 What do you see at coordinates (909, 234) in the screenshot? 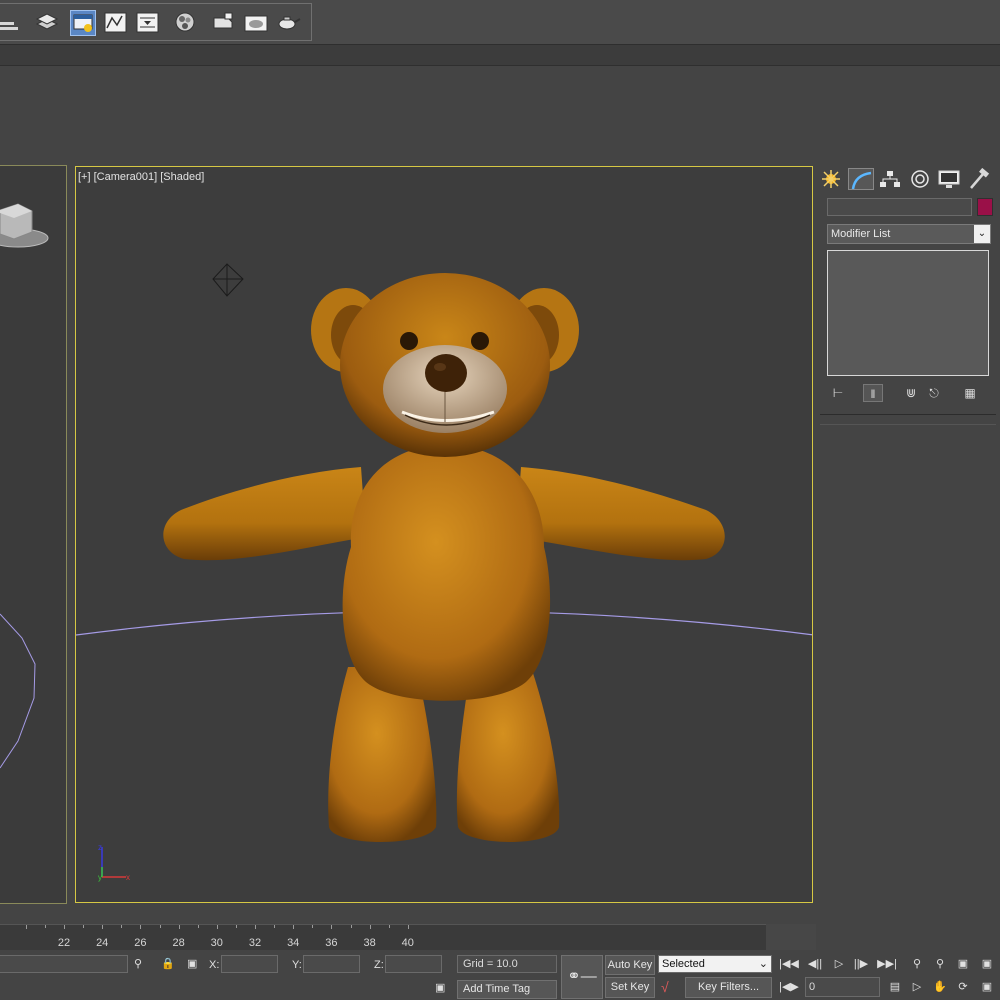
I see `modifier-list-dropdown: Modifier List ⌄` at bounding box center [909, 234].